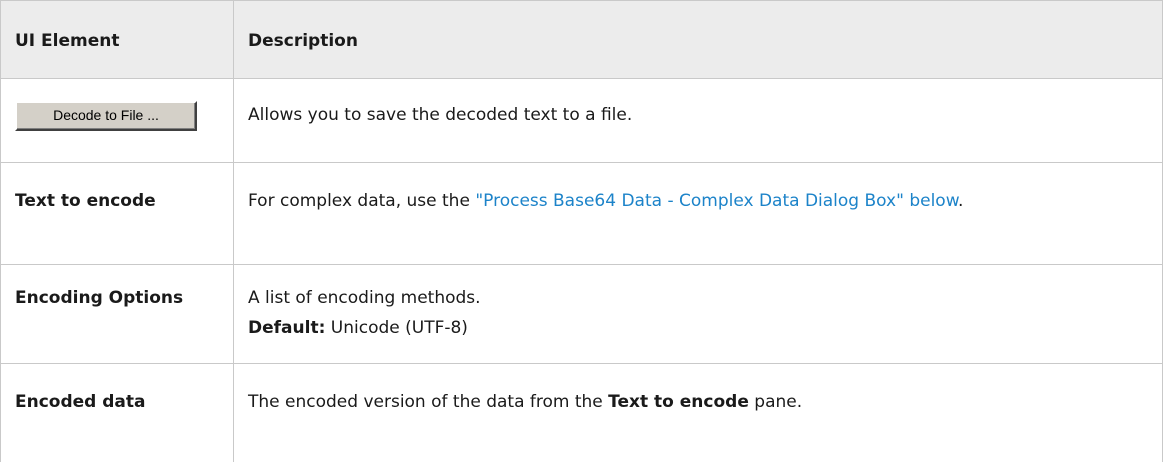 This screenshot has width=1163, height=462. Describe the element at coordinates (698, 40) in the screenshot. I see `header-description: Description` at that location.